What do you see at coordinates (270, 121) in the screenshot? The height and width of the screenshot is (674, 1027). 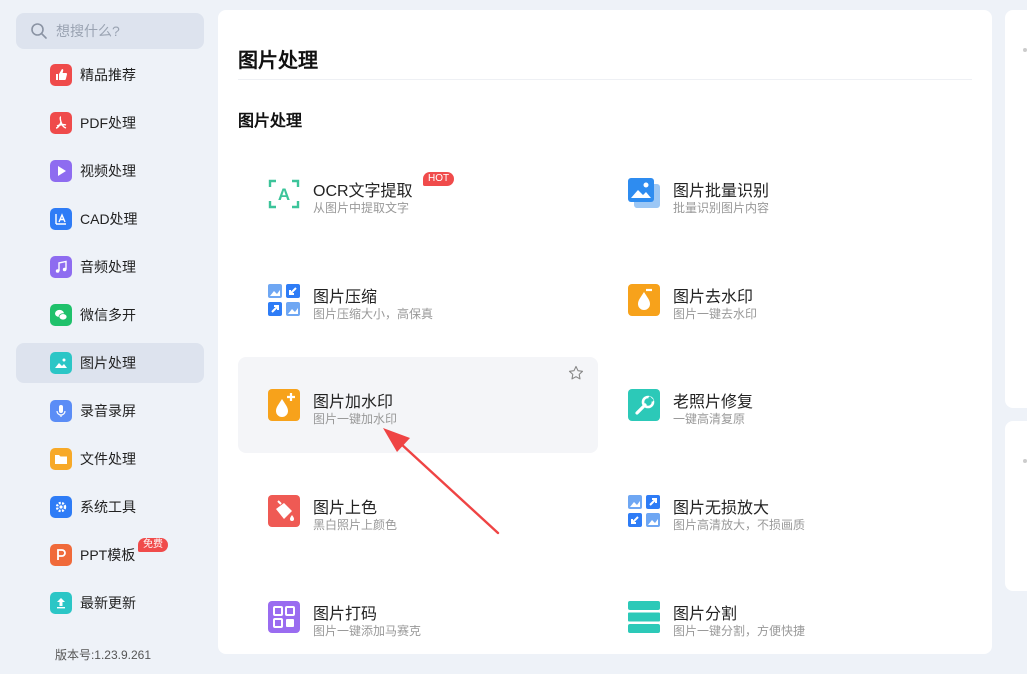 I see `section-title: 图片处理` at bounding box center [270, 121].